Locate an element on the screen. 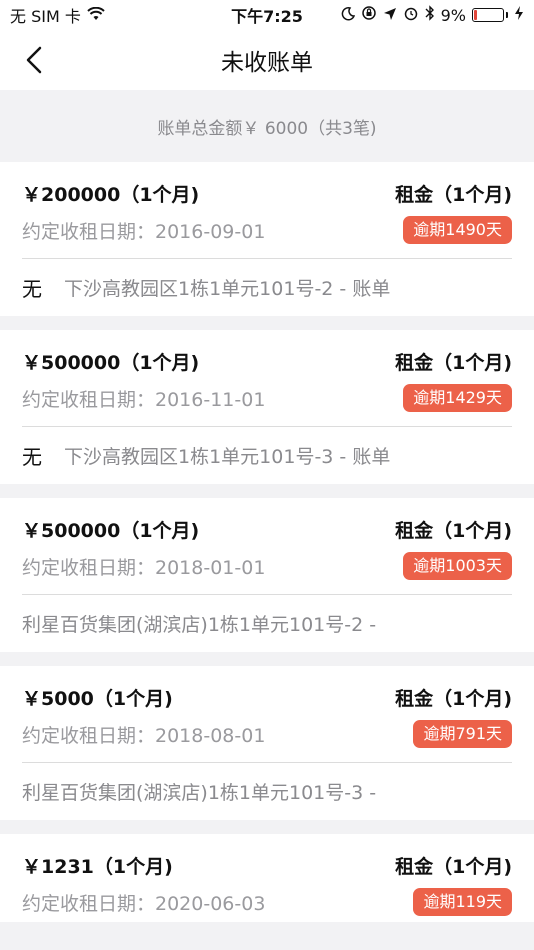 This screenshot has width=534, height=950. property-address: 下沙高教园区1栋1单元101号-2 - 账单 is located at coordinates (227, 289).